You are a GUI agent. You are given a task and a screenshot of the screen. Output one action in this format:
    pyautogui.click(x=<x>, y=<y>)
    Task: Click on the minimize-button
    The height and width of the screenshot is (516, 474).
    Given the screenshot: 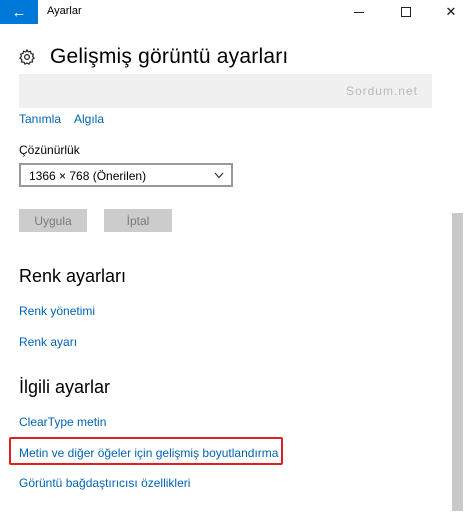 What is the action you would take?
    pyautogui.click(x=359, y=12)
    